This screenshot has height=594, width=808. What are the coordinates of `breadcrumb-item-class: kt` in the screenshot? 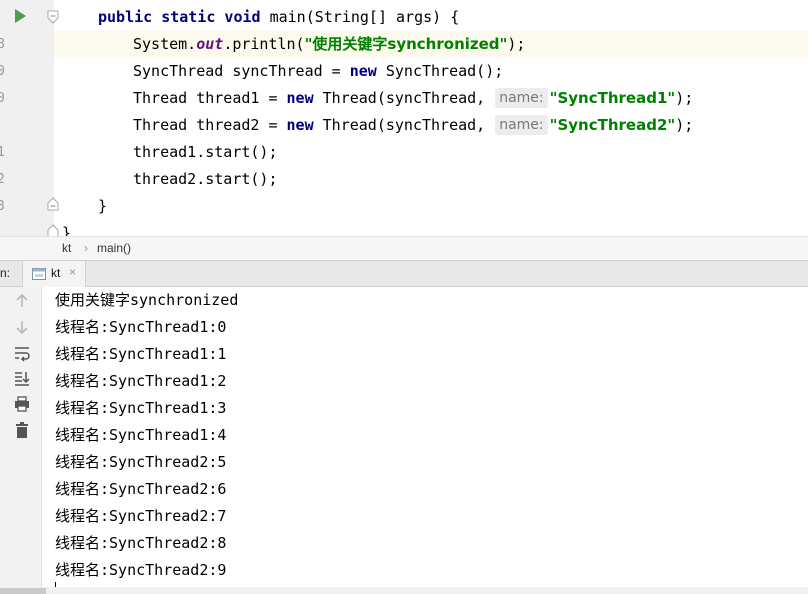 It's located at (66, 248).